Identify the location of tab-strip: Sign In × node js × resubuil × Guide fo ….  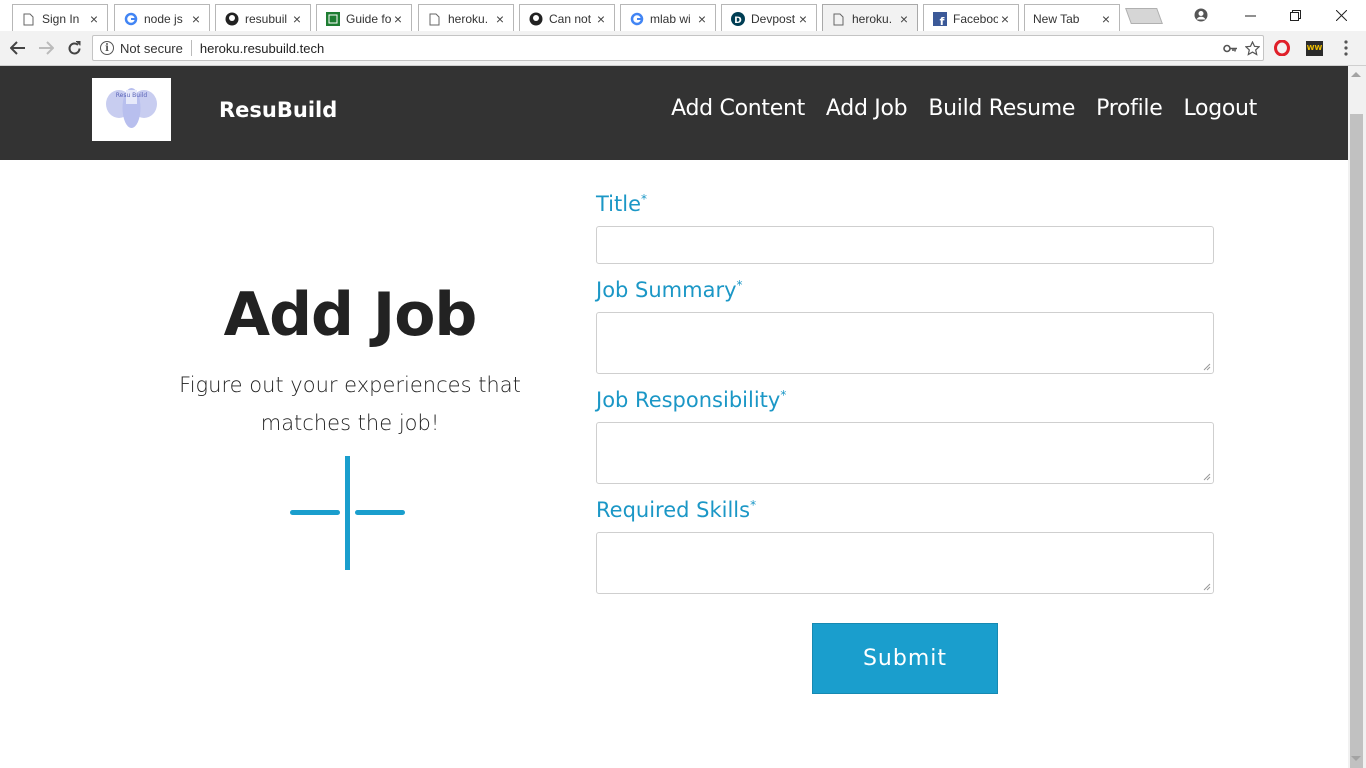
(683, 15).